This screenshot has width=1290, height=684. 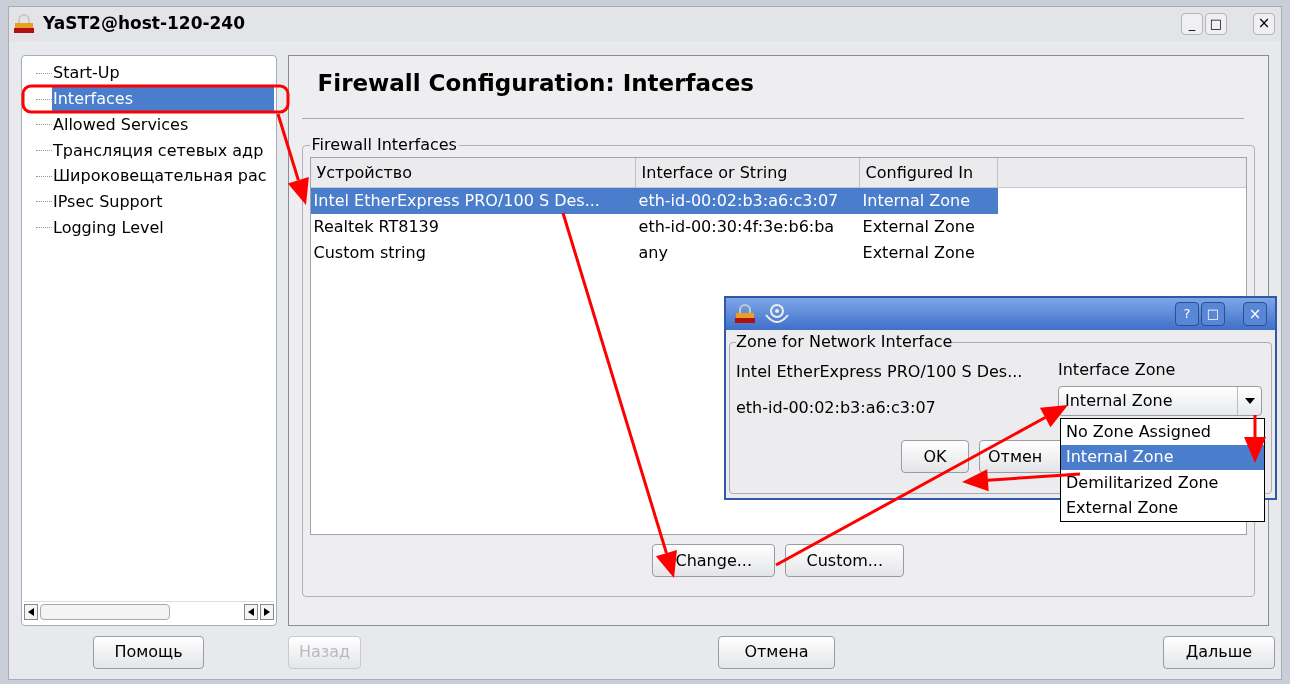 I want to click on zone-dropdown: Internal Zone, so click(x=1160, y=401).